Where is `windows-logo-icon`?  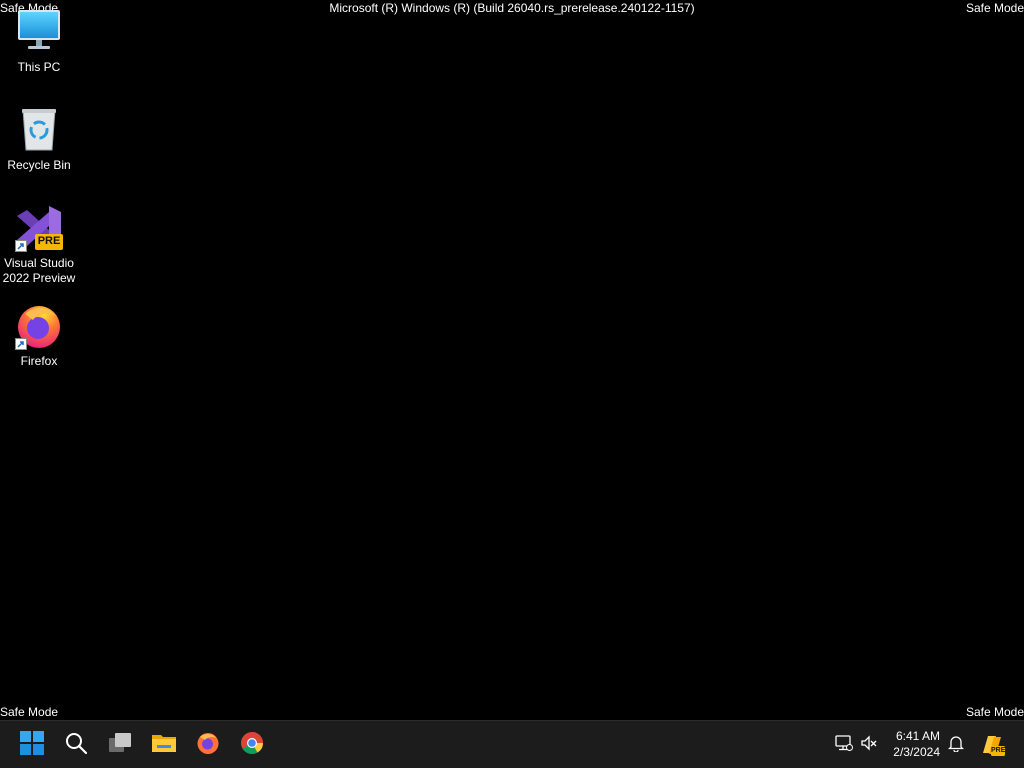
windows-logo-icon is located at coordinates (32, 745).